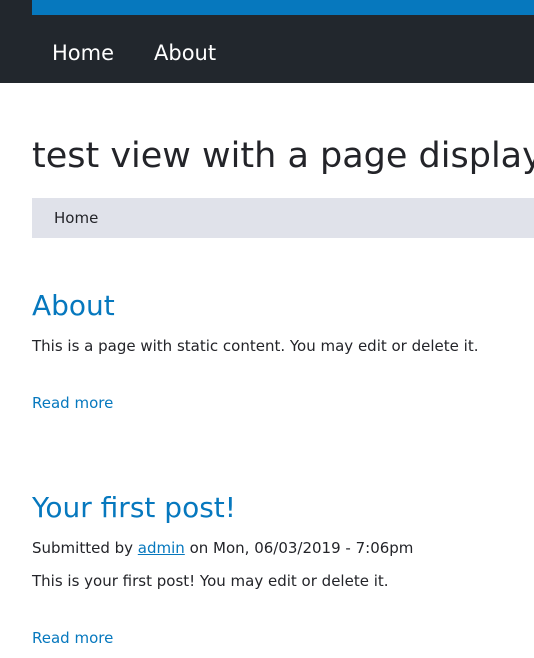 The width and height of the screenshot is (534, 658). I want to click on site-branding-strip, so click(283, 7).